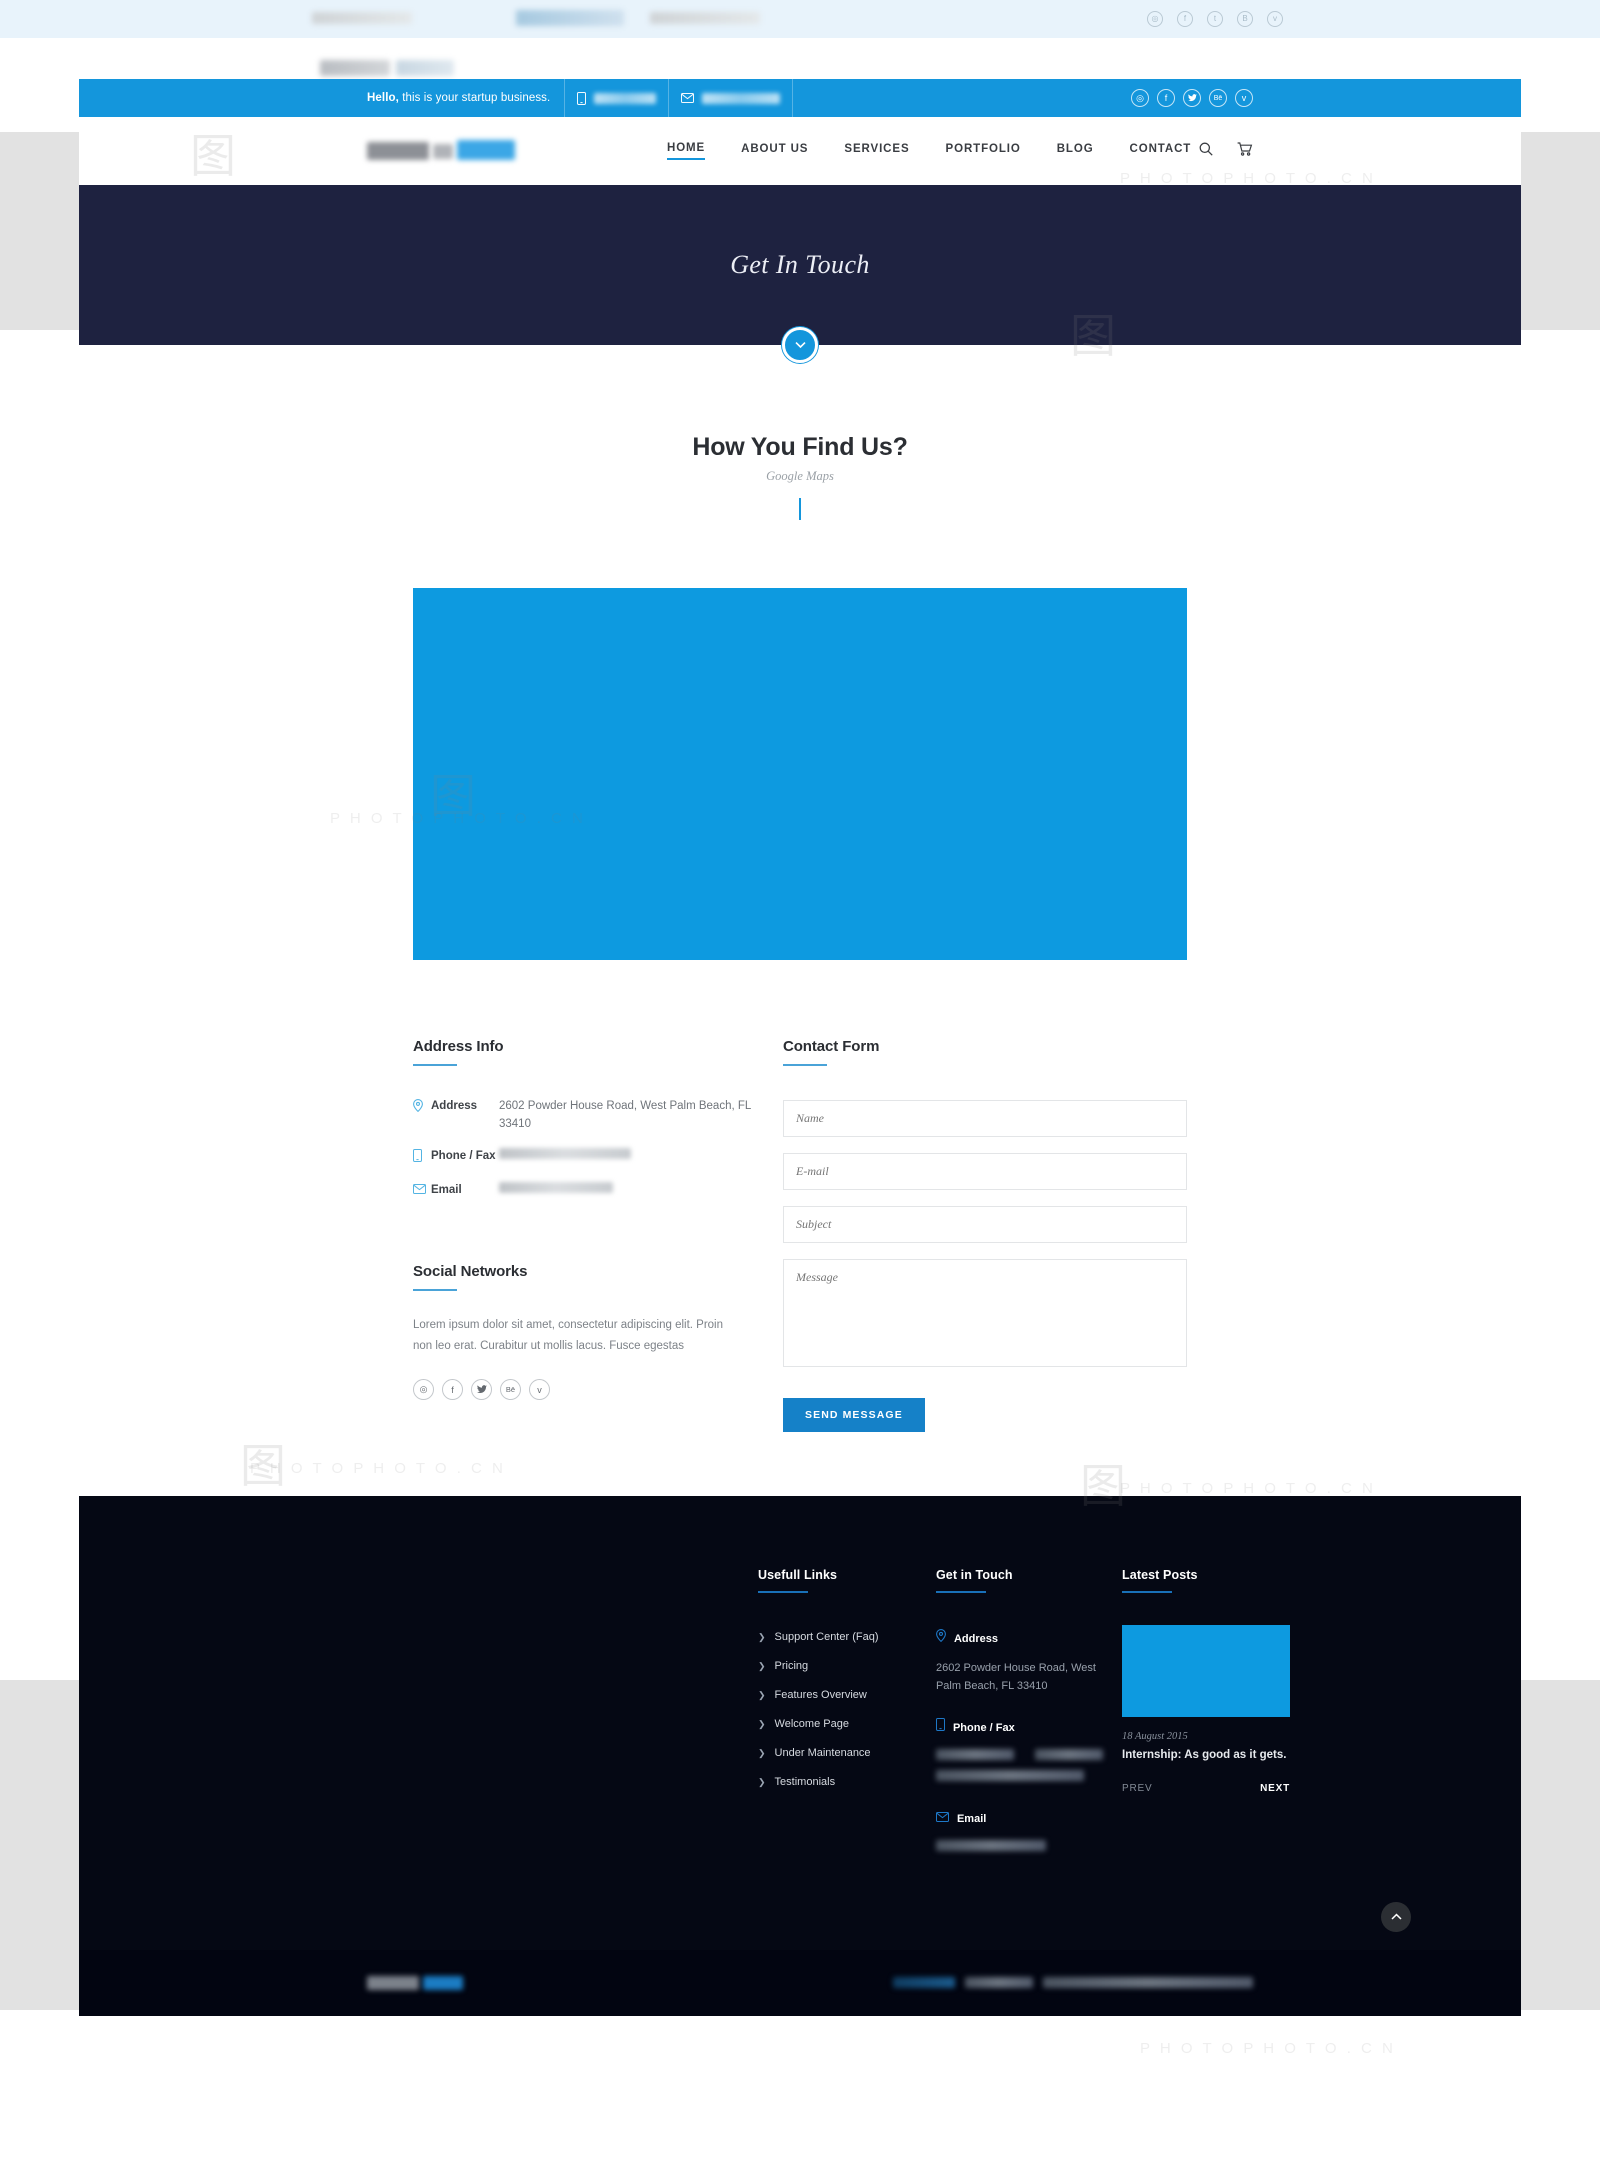 Image resolution: width=1600 pixels, height=2158 pixels. What do you see at coordinates (847, 1666) in the screenshot?
I see `footer-link-pricing: ❯ Pricing` at bounding box center [847, 1666].